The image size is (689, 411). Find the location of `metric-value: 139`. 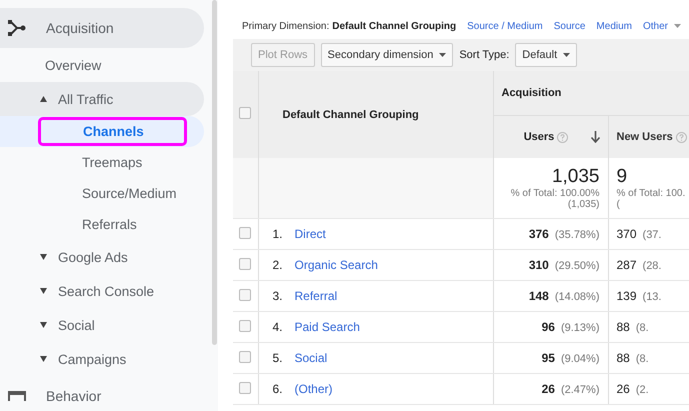

metric-value: 139 is located at coordinates (626, 296).